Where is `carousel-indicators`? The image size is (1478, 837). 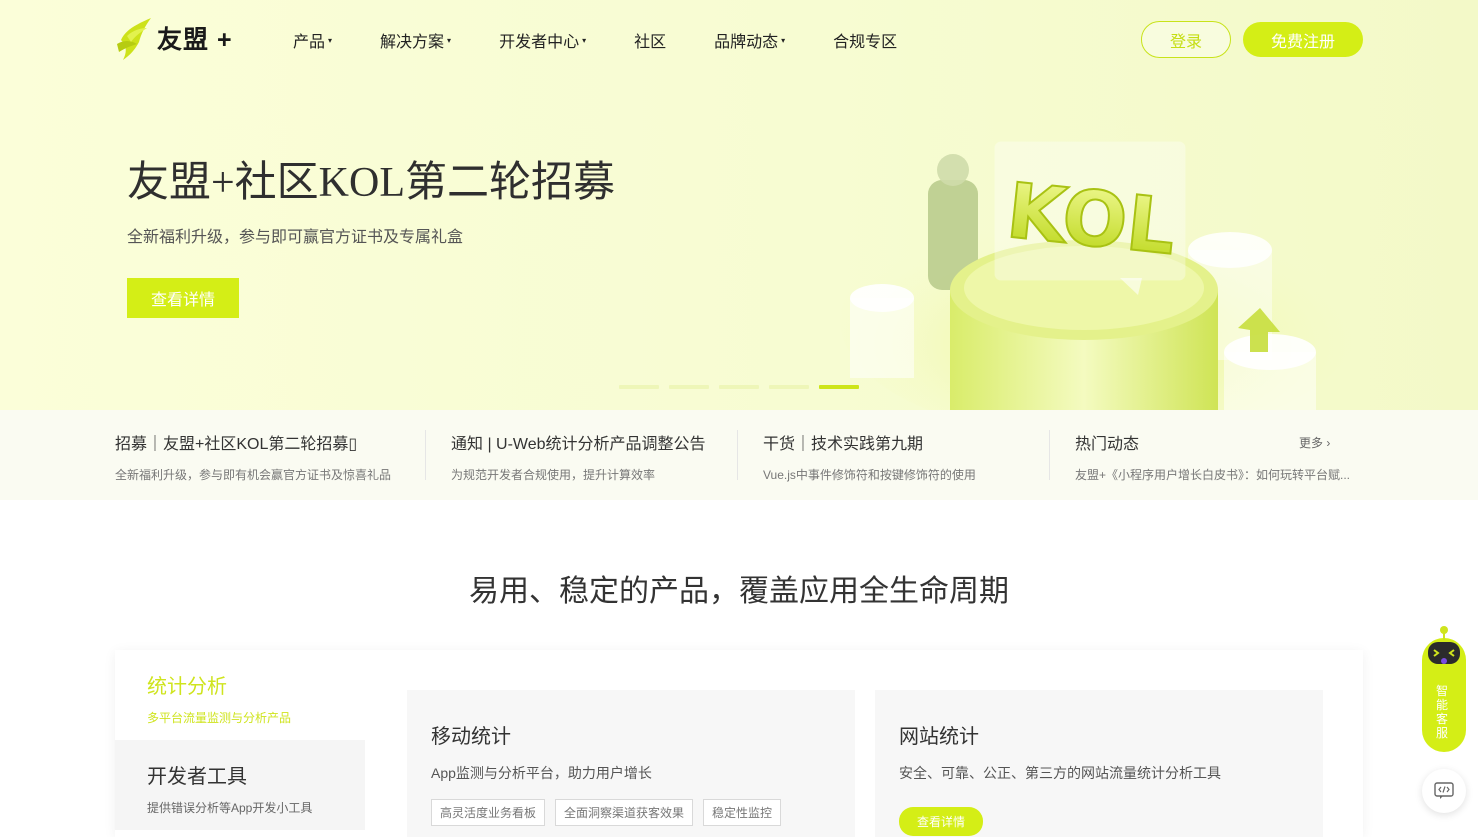
carousel-indicators is located at coordinates (744, 387).